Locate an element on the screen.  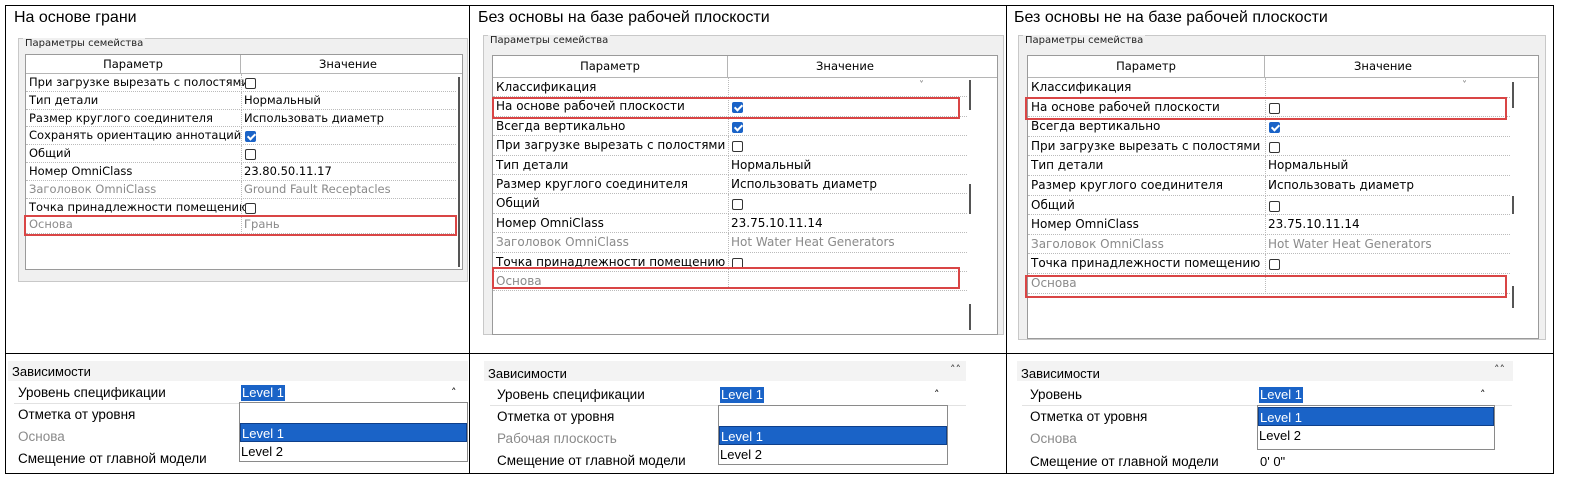
param-name: Заголовок OmniClass is located at coordinates (1097, 243).